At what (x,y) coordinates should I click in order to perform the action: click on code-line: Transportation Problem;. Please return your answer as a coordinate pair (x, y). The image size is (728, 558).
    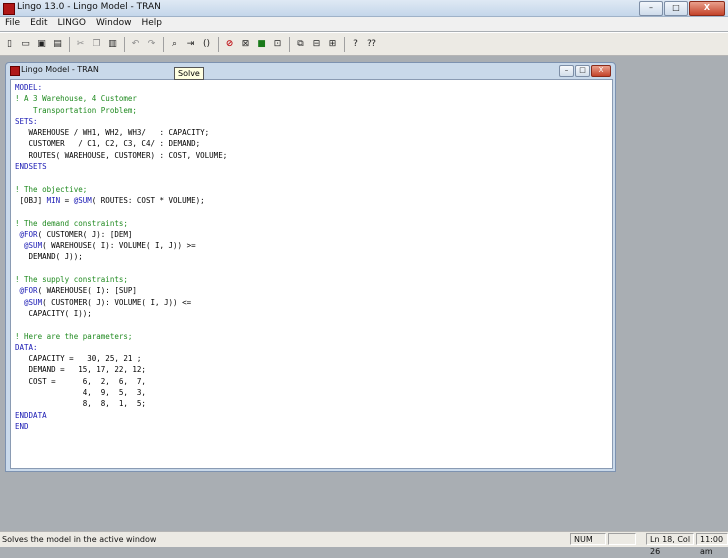
    Looking at the image, I should click on (121, 110).